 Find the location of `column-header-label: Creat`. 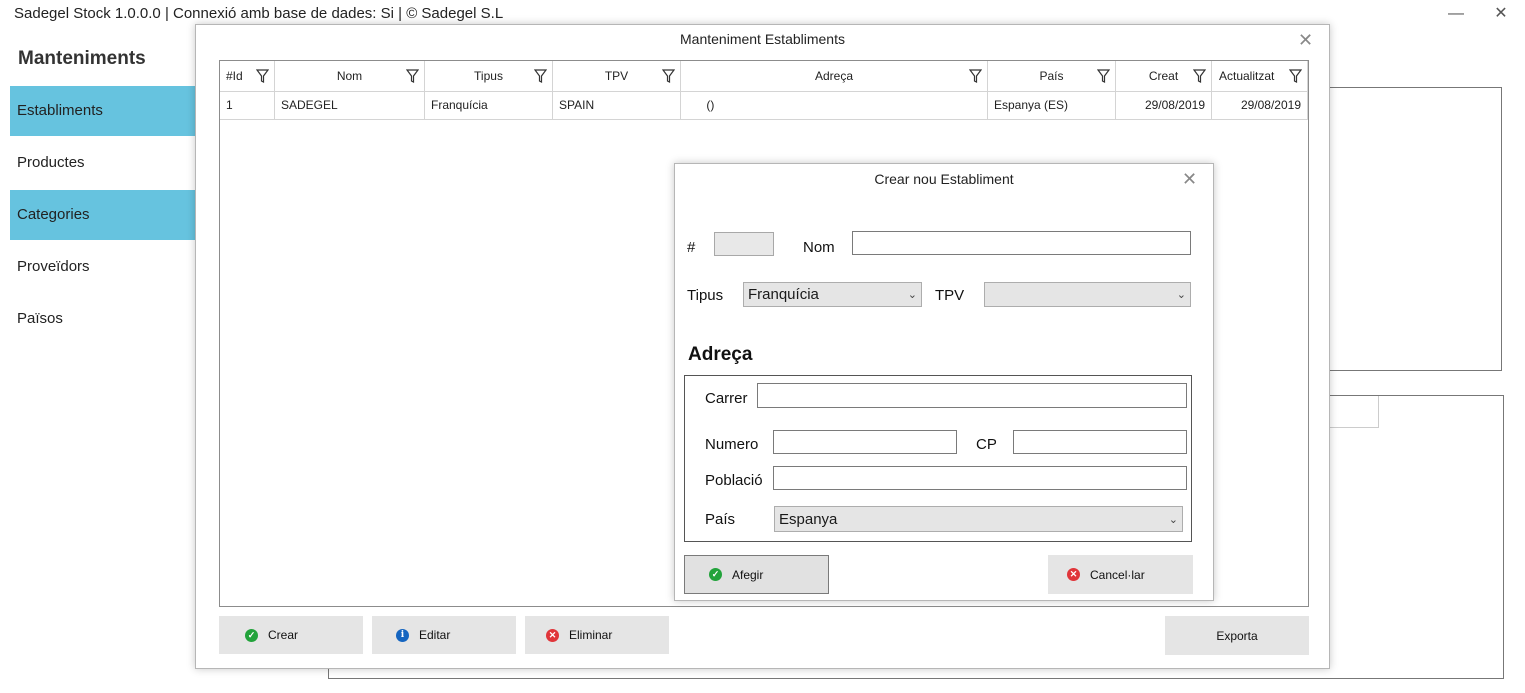

column-header-label: Creat is located at coordinates (1163, 76).